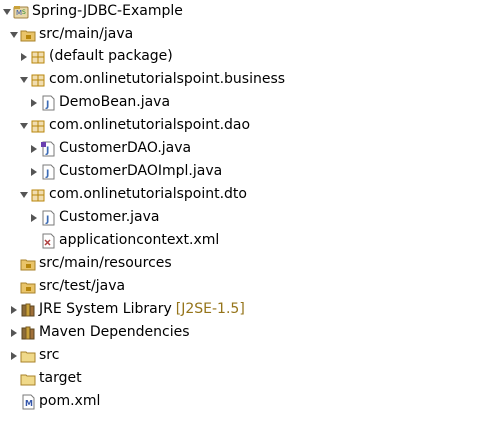 Image resolution: width=485 pixels, height=425 pixels. I want to click on maven-pom-icon: M, so click(28, 402).